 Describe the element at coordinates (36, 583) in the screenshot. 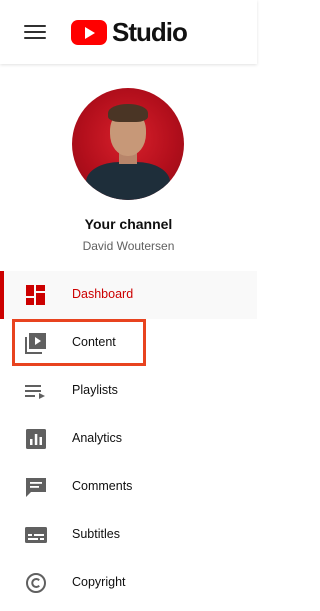

I see `copyright-icon` at that location.